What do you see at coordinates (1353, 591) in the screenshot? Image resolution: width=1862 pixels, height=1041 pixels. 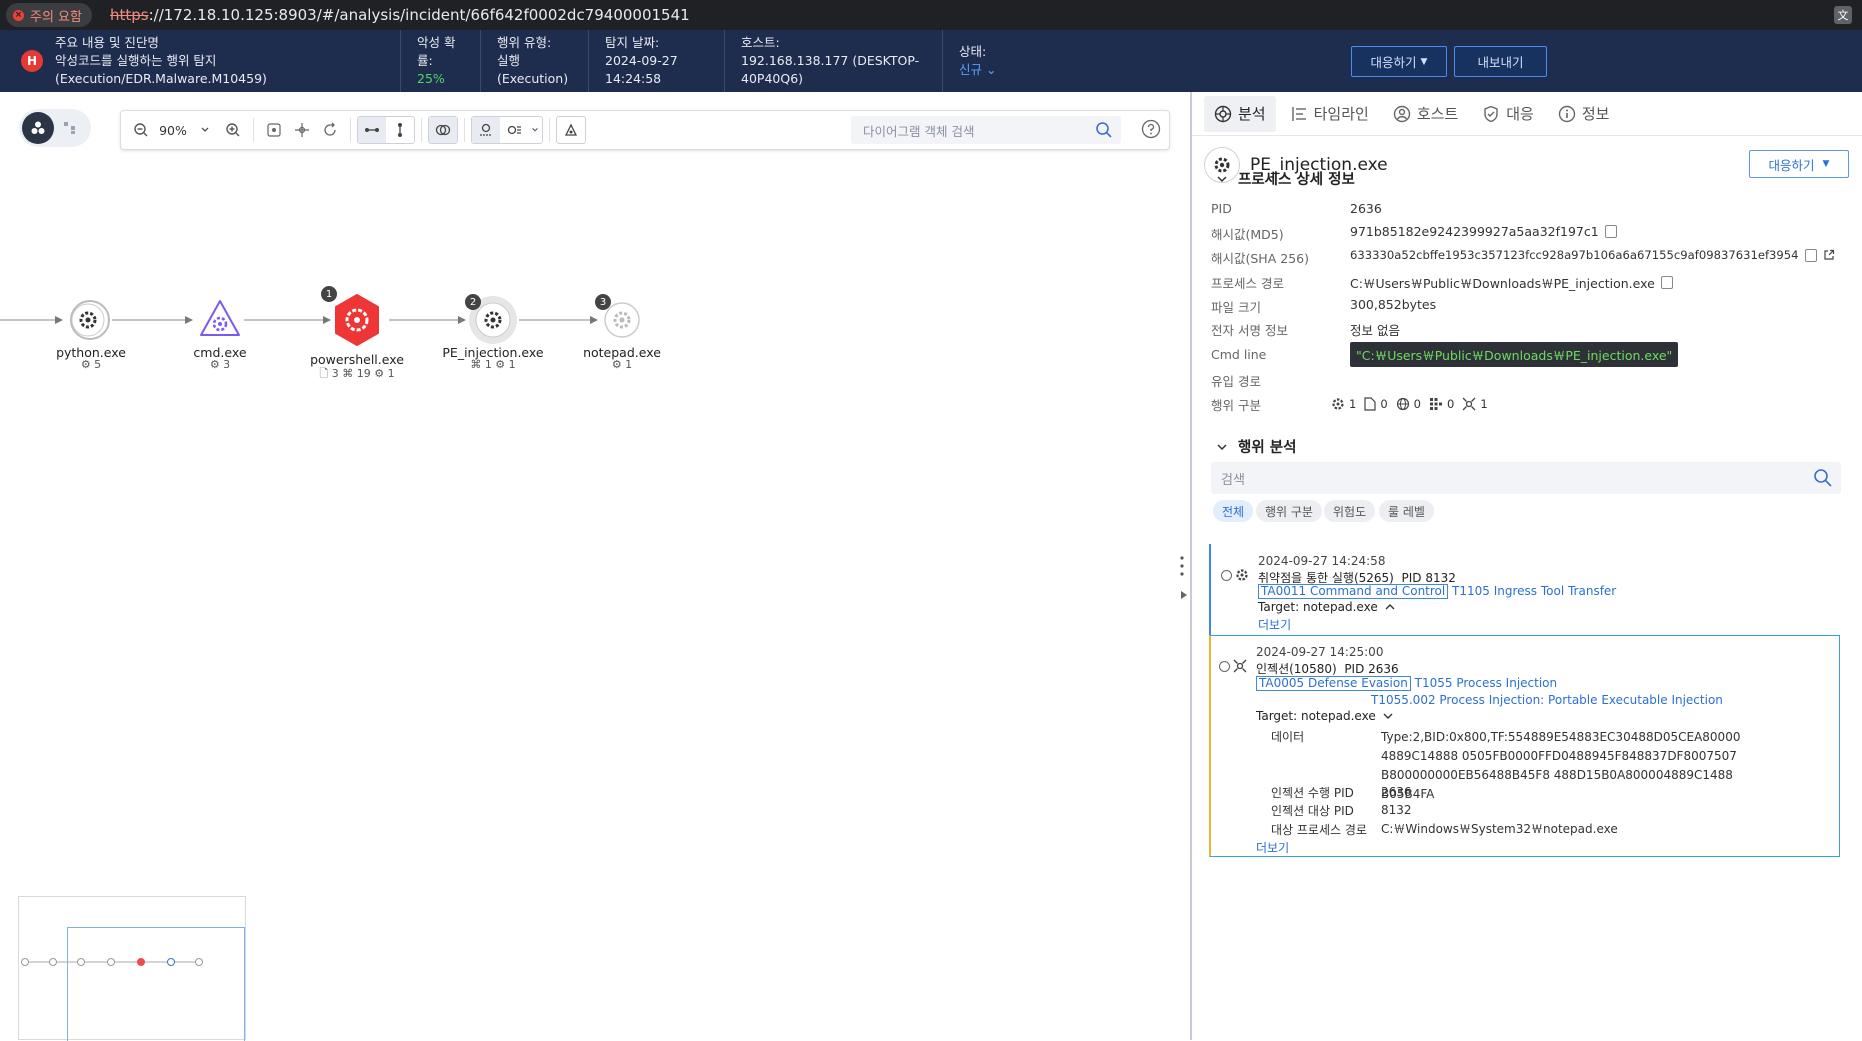 I see `tactic-tag: TA0011 Command and Control` at bounding box center [1353, 591].